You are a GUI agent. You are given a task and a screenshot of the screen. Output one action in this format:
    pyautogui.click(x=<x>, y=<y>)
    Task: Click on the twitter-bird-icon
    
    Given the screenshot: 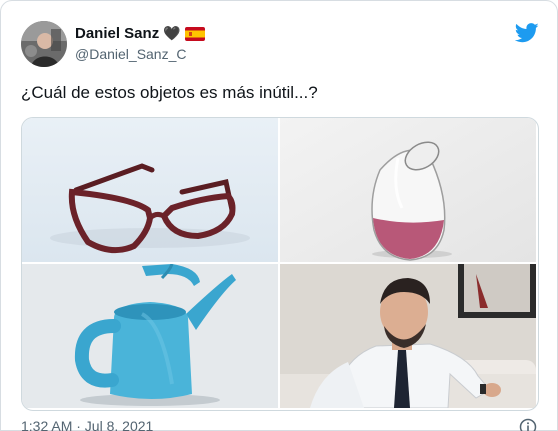 What is the action you would take?
    pyautogui.click(x=527, y=33)
    